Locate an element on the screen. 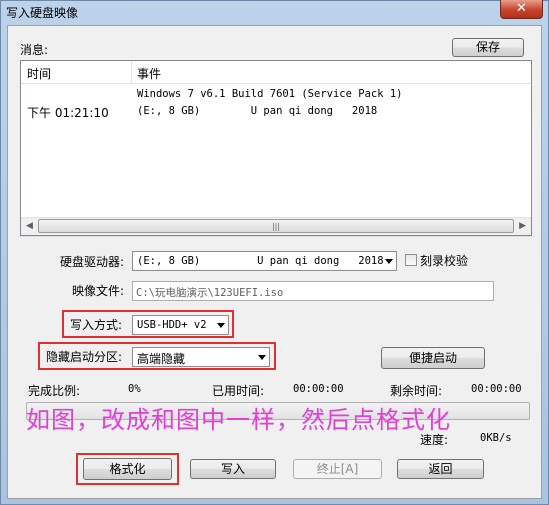  instruction-annotation: 如图，改成和图中一样，然后点格式化 is located at coordinates (238, 420).